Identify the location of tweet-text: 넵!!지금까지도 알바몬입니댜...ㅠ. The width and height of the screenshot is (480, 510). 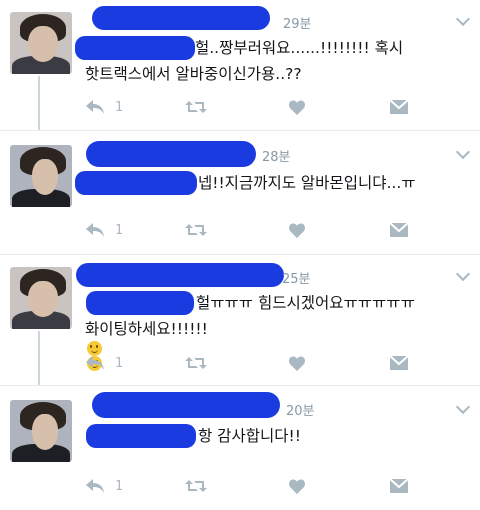
(307, 183).